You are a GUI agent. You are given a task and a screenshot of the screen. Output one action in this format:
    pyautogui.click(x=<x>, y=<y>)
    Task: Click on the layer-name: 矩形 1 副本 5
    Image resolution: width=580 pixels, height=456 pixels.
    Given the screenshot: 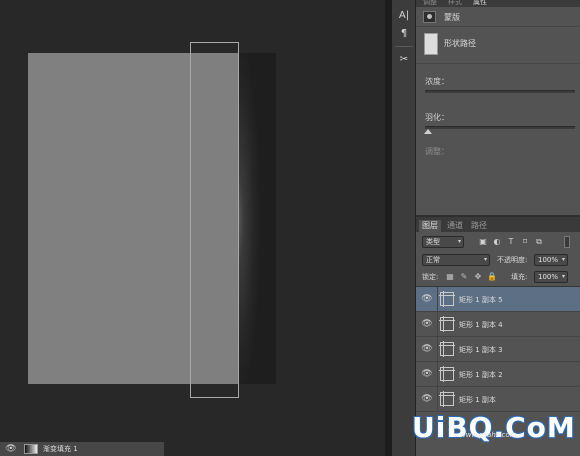 What is the action you would take?
    pyautogui.click(x=481, y=300)
    